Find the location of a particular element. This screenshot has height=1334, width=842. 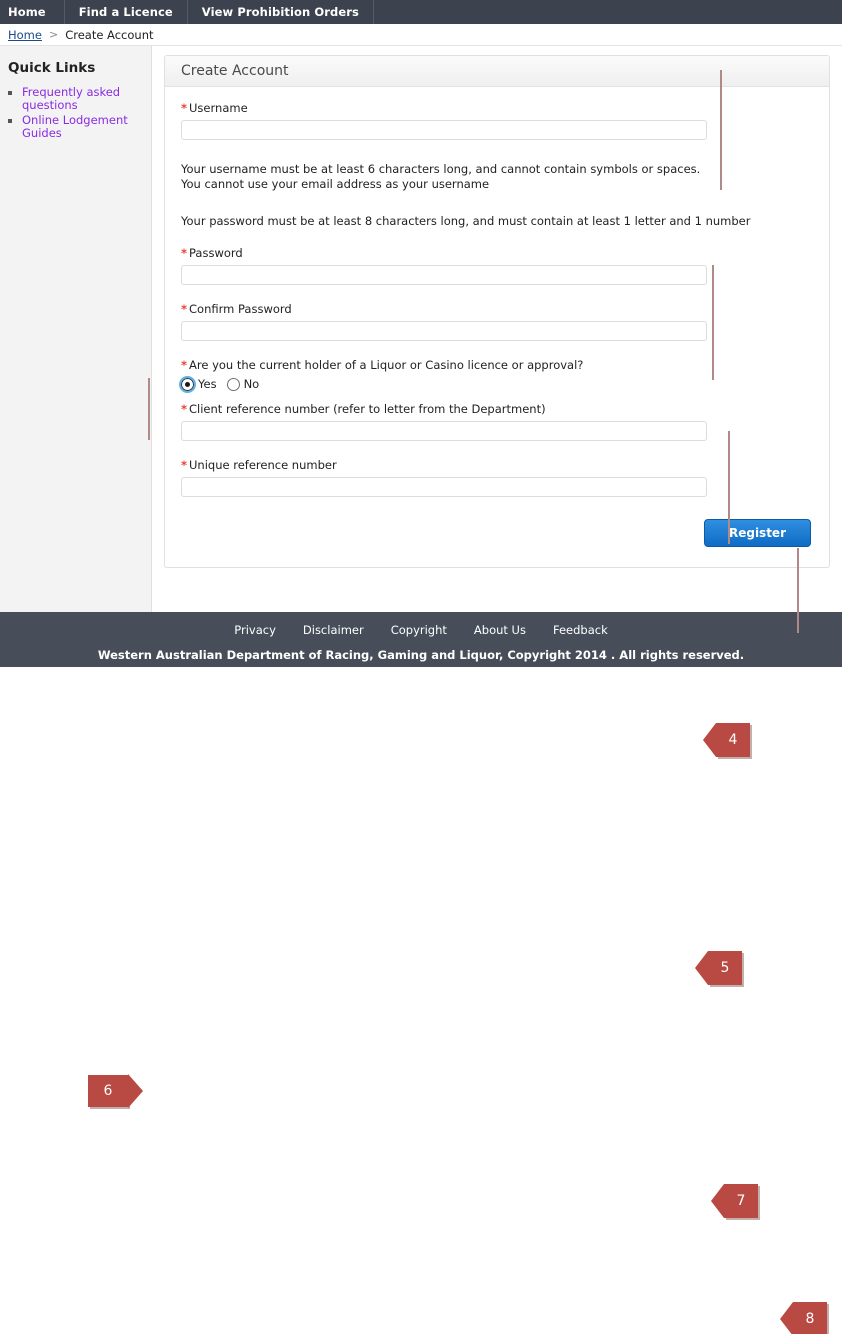

footer-link-copyright: Copyright is located at coordinates (419, 630).